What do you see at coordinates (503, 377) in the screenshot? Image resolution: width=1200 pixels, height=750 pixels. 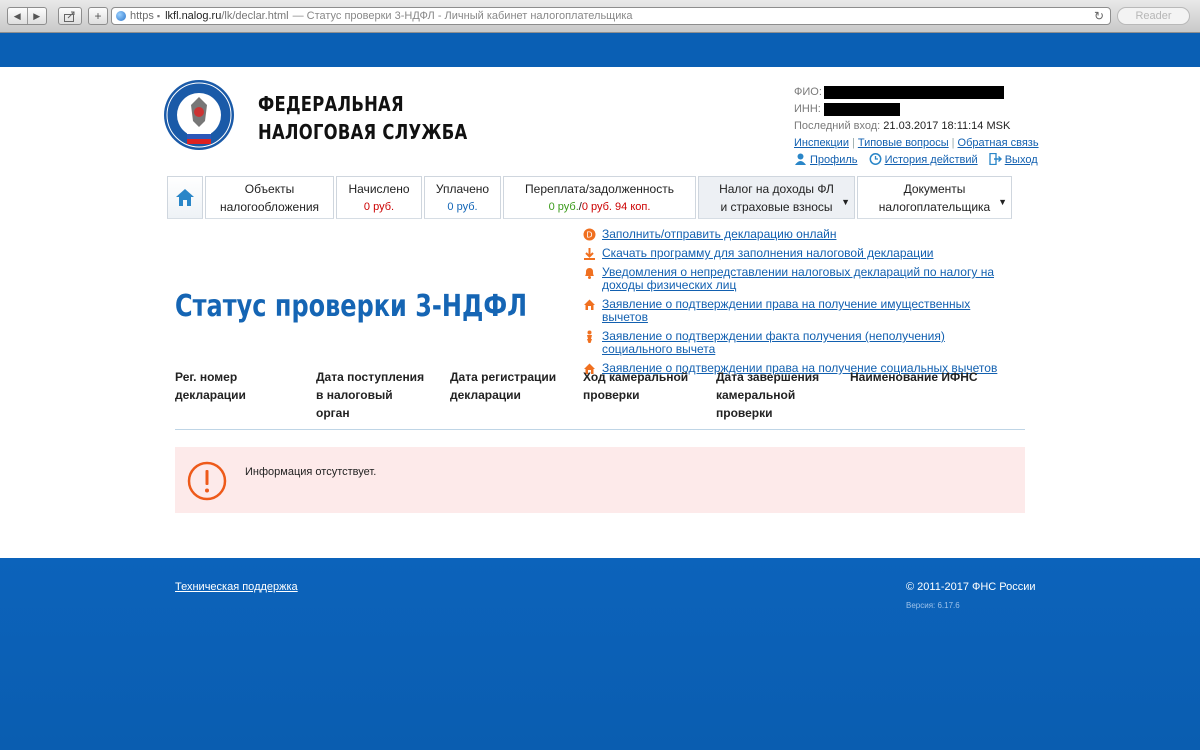 I see `column-text: Дата регистрации` at bounding box center [503, 377].